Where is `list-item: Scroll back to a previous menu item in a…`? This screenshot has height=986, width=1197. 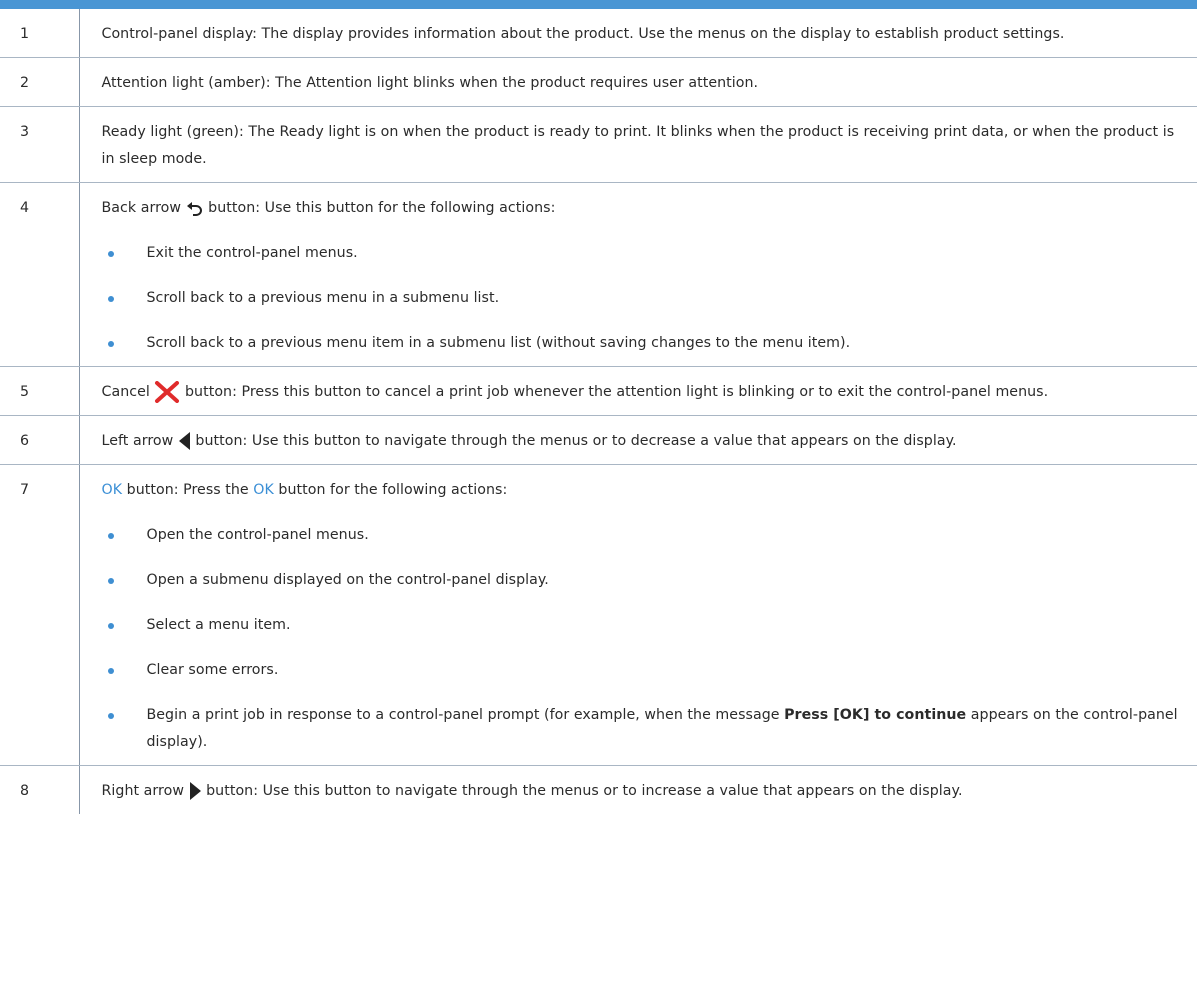
list-item: Scroll back to a previous menu item in a… is located at coordinates (646, 343).